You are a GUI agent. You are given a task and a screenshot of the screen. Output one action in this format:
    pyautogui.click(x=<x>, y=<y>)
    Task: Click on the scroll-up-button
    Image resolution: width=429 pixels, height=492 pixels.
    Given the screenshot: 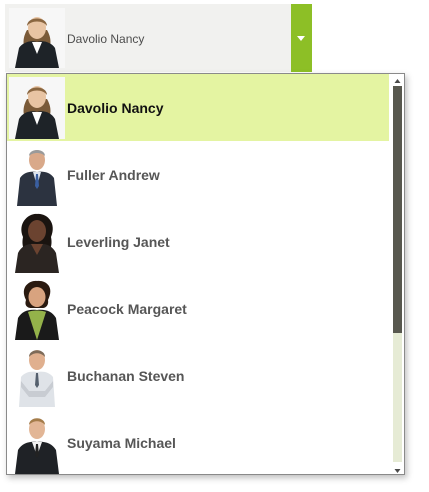 What is the action you would take?
    pyautogui.click(x=397, y=79)
    